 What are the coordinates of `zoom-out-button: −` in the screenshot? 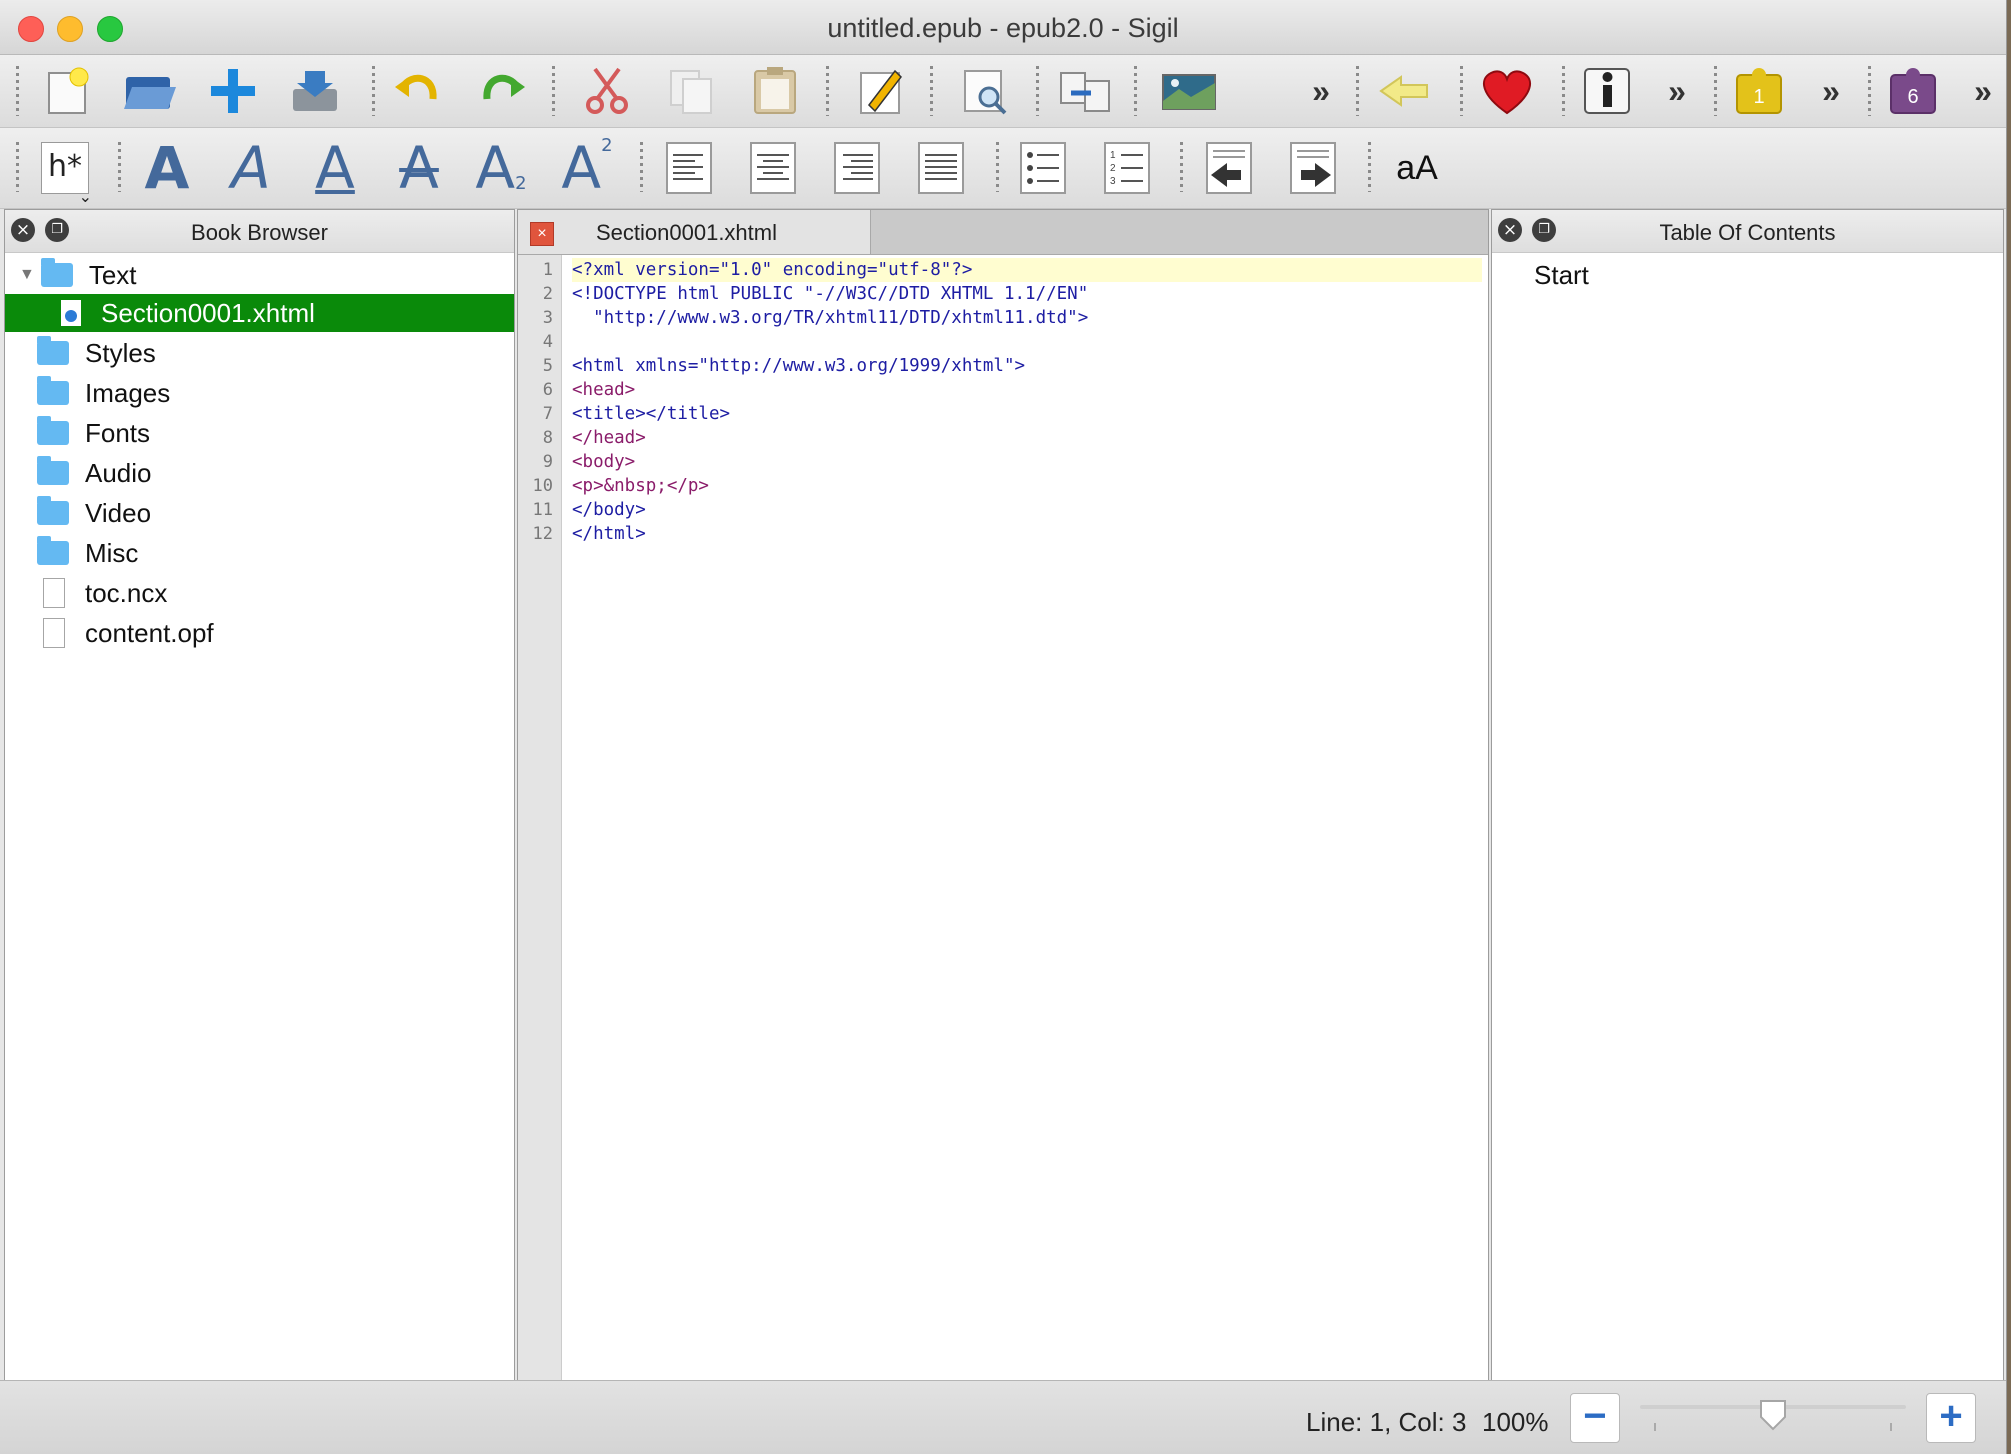 It's located at (1595, 1418).